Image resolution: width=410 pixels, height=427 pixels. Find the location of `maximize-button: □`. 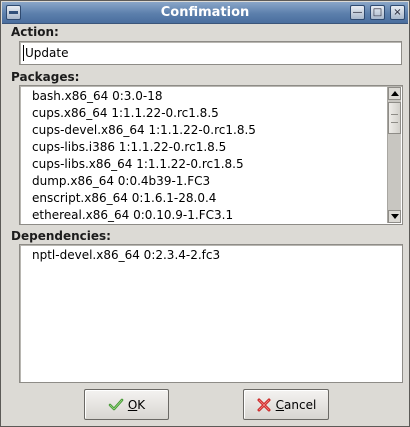

maximize-button: □ is located at coordinates (377, 12).